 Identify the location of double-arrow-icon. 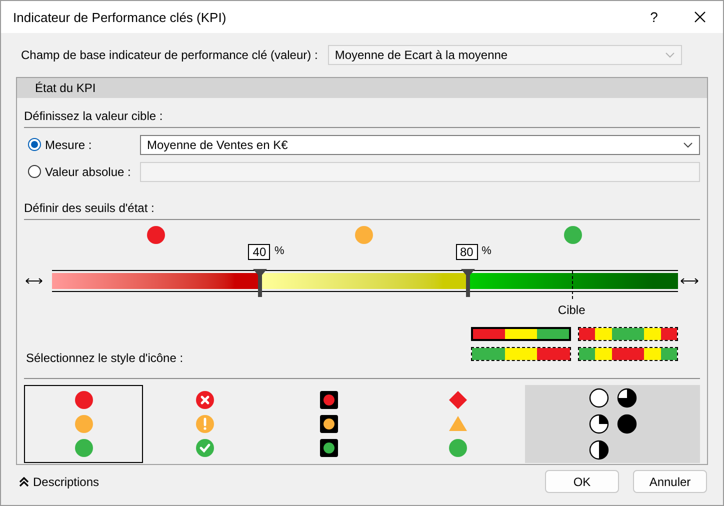
(689, 281).